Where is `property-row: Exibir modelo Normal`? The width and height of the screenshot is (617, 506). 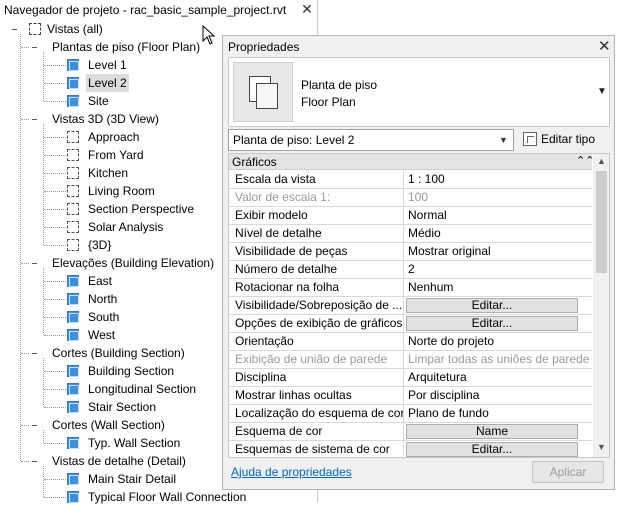 property-row: Exibir modelo Normal is located at coordinates (410, 216).